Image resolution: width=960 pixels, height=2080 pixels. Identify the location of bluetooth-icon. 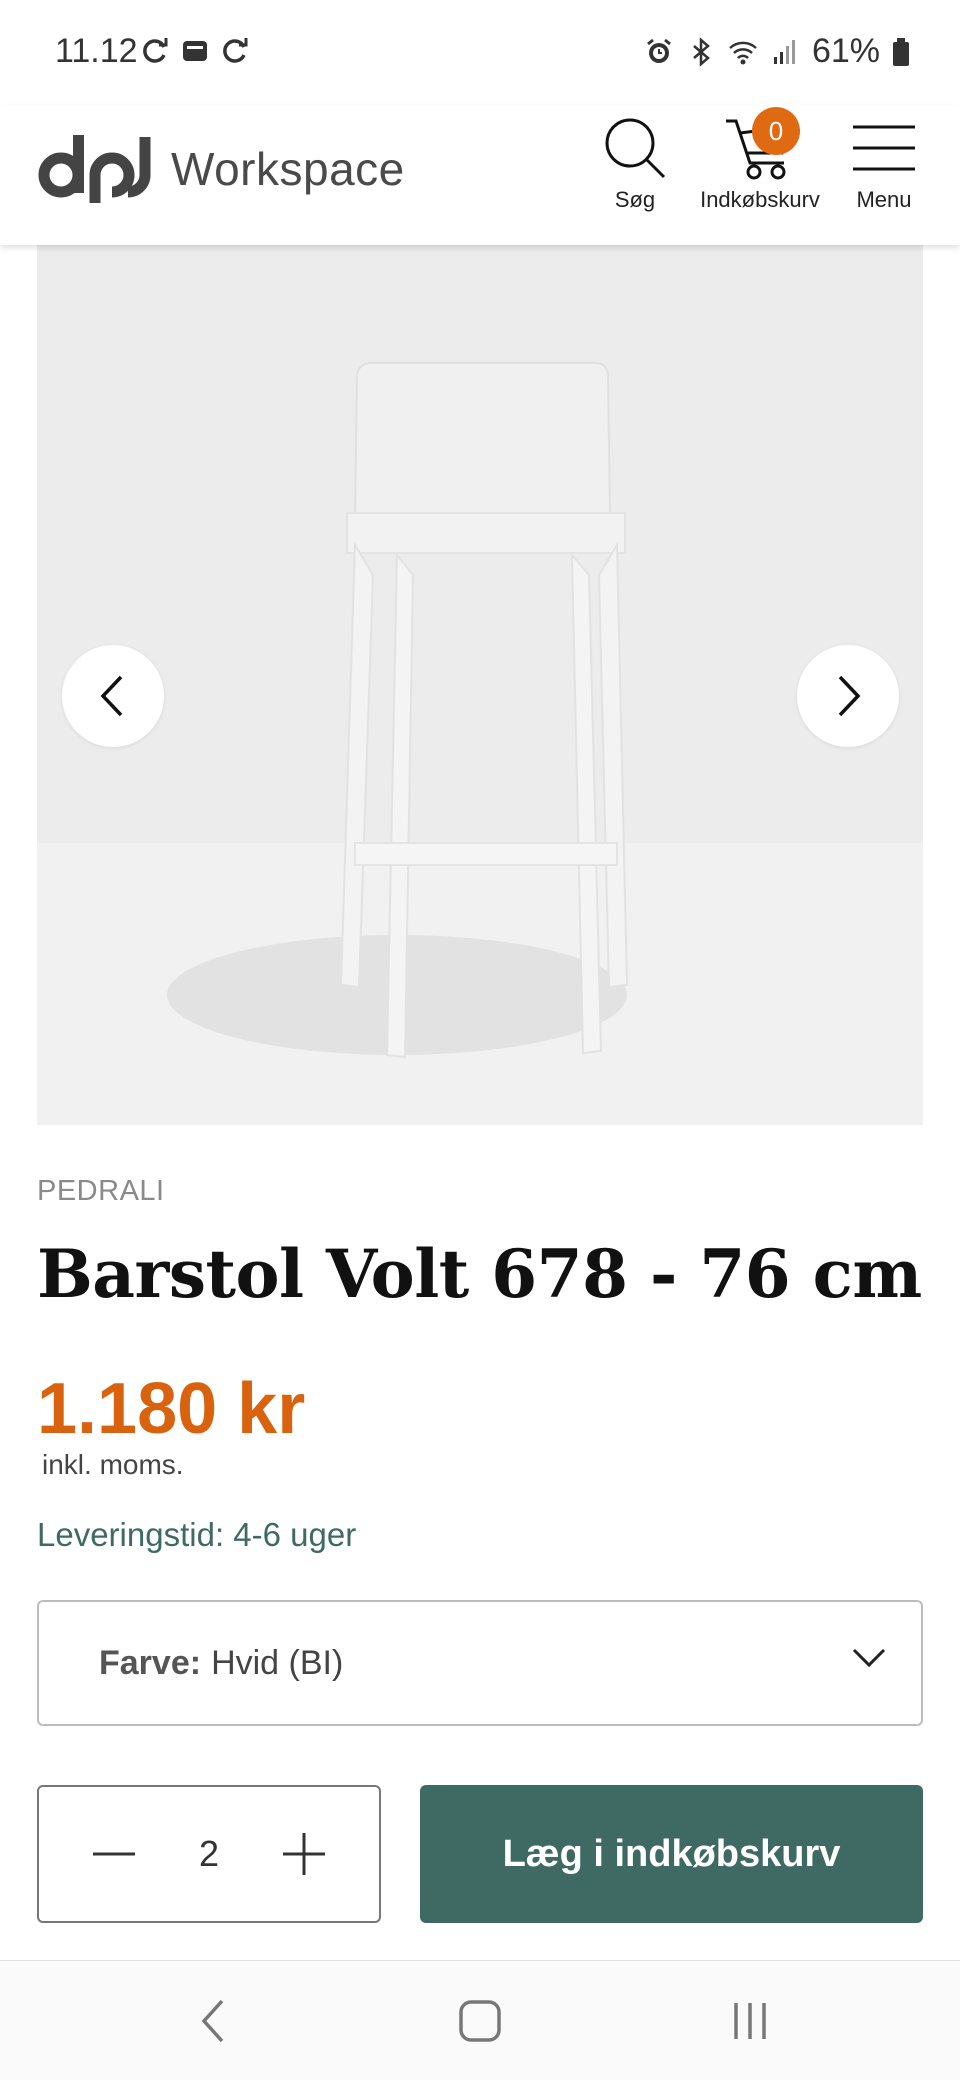
(701, 51).